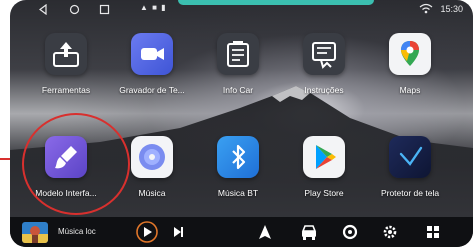  What do you see at coordinates (35, 232) in the screenshot?
I see `album-art` at bounding box center [35, 232].